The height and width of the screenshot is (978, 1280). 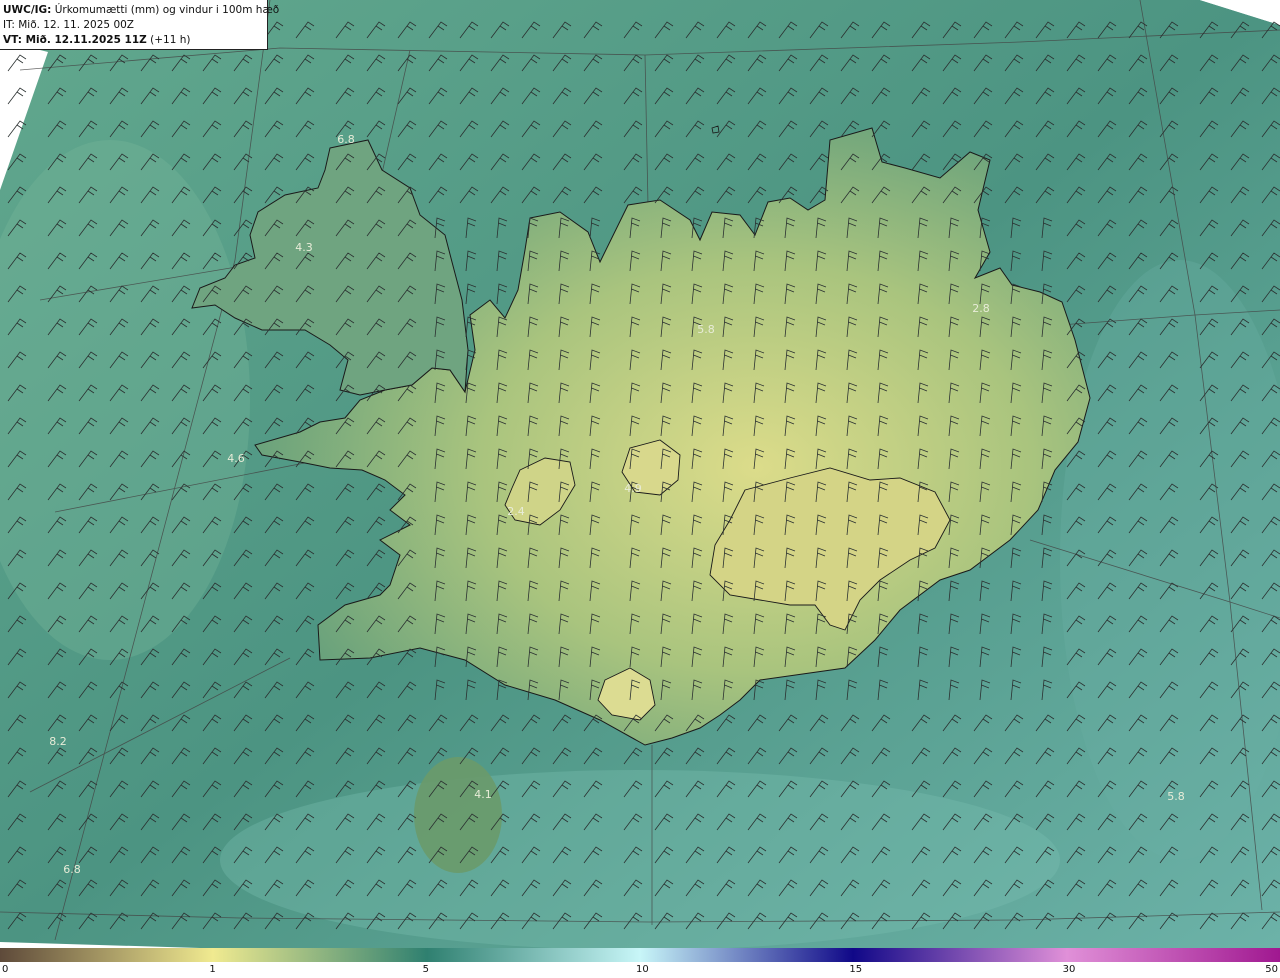 I want to click on colorbar-labels: 0 1 5 10 15 30 50, so click(x=640, y=970).